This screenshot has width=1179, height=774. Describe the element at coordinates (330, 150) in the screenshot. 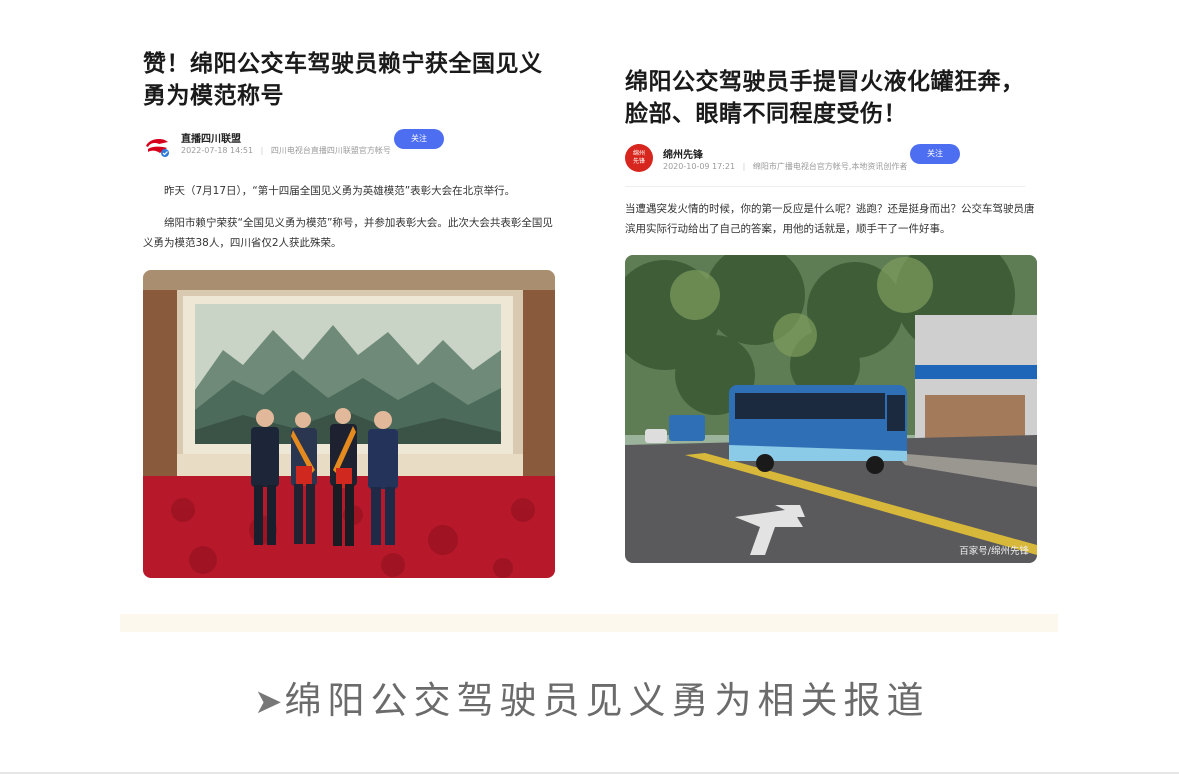

I see `source-description: 四川电视台直播四川联盟官方帐号` at that location.